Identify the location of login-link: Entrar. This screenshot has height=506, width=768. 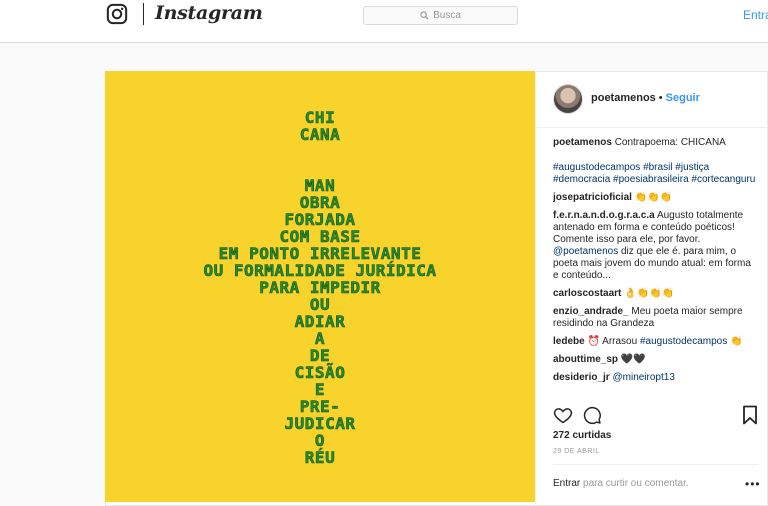
(755, 15).